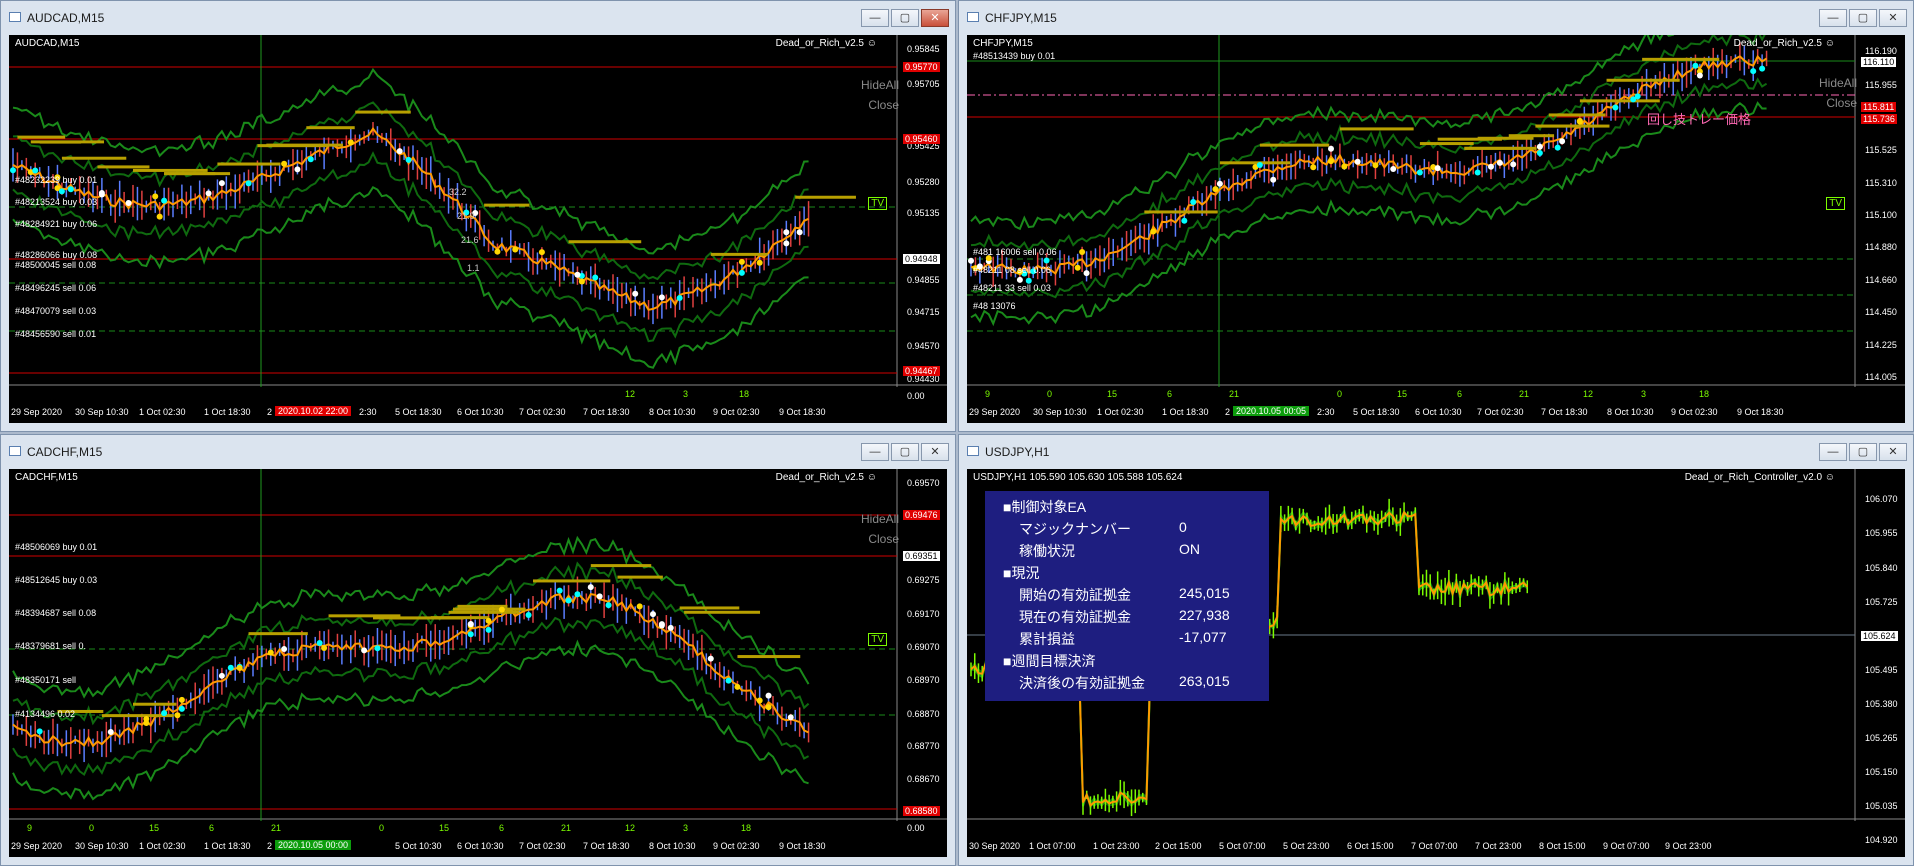 The image size is (1914, 866). I want to click on panel-heading: ■週間目標決済, so click(1049, 661).